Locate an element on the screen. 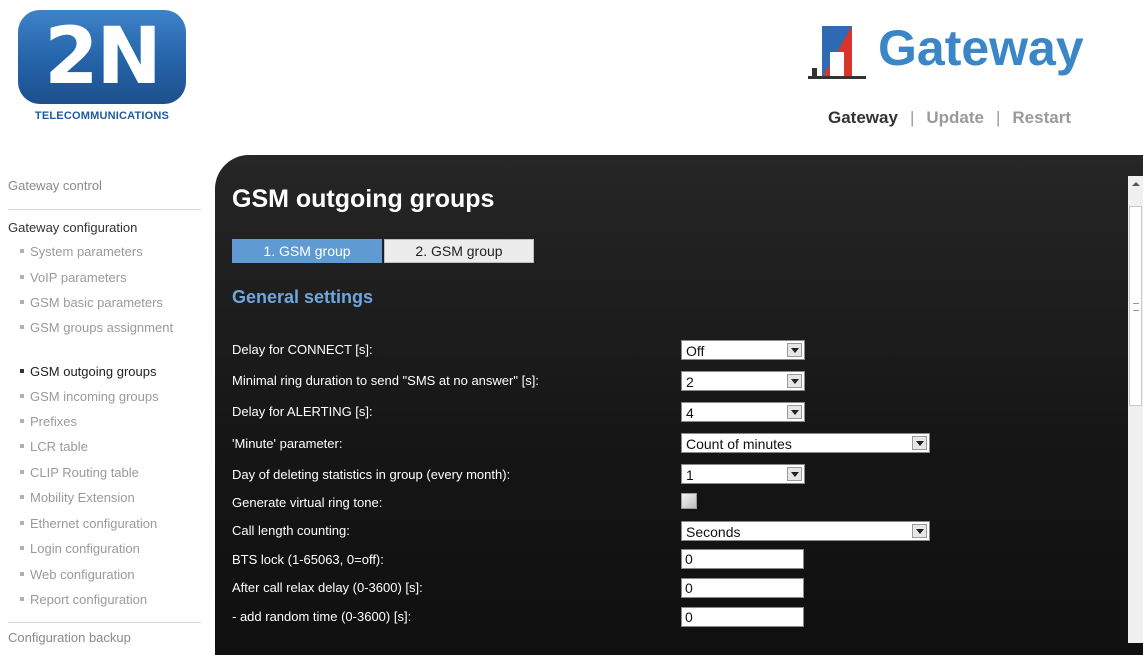 The height and width of the screenshot is (655, 1143). sidebar-gateway-control: Gateway control is located at coordinates (55, 185).